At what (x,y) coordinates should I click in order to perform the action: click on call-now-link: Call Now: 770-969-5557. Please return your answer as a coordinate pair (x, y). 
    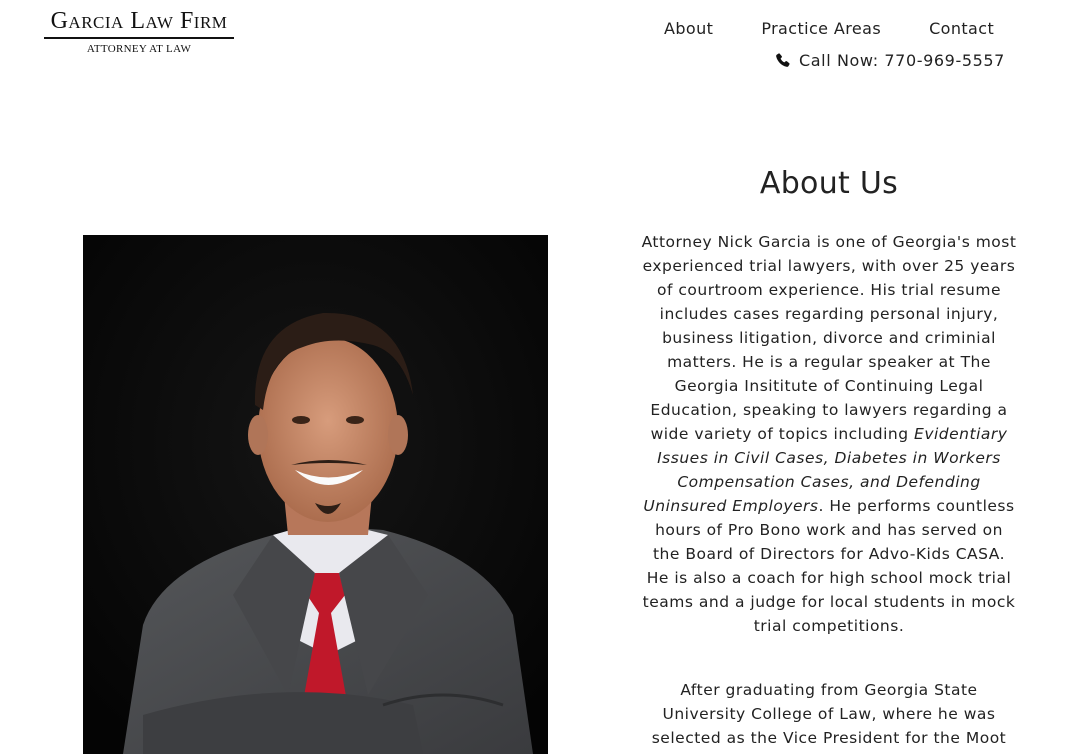
    Looking at the image, I should click on (889, 60).